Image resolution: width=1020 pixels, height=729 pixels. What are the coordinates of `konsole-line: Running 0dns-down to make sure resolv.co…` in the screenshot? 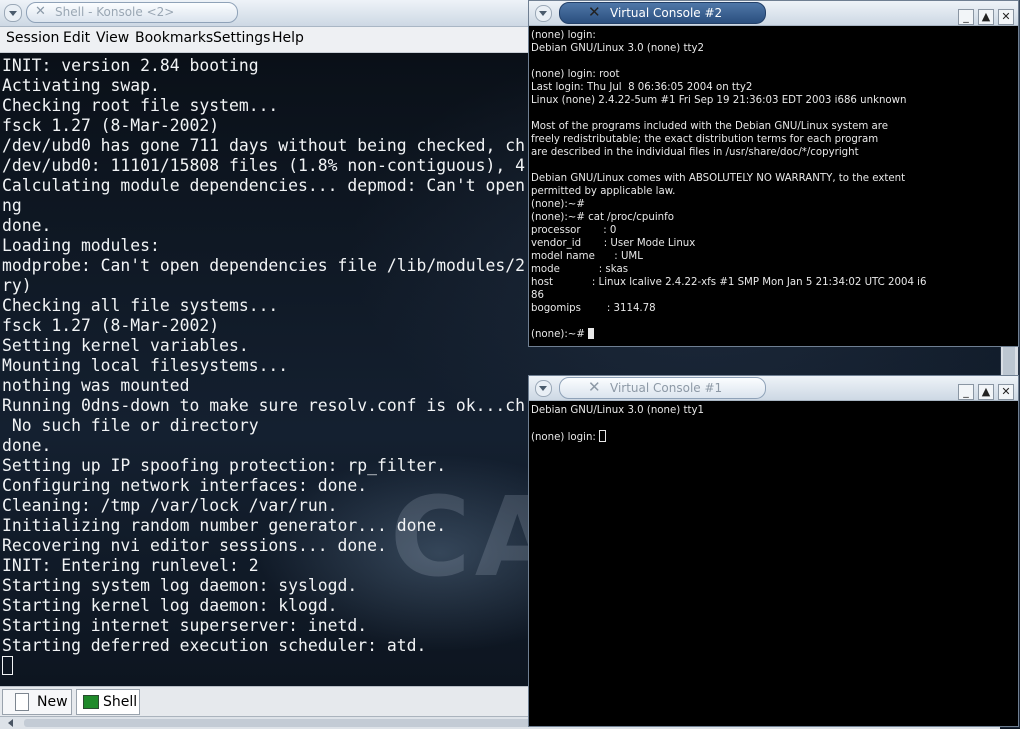 It's located at (264, 405).